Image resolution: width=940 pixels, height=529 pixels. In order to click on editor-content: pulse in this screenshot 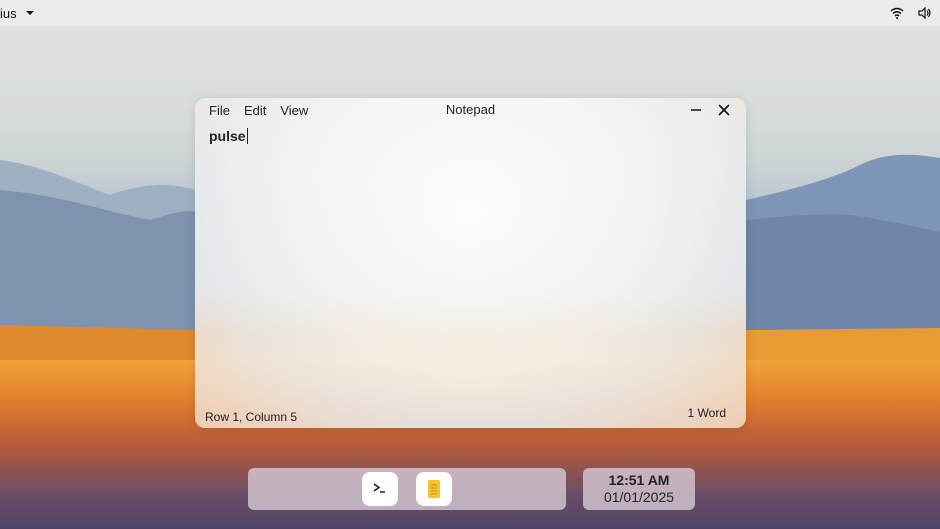, I will do `click(227, 136)`.